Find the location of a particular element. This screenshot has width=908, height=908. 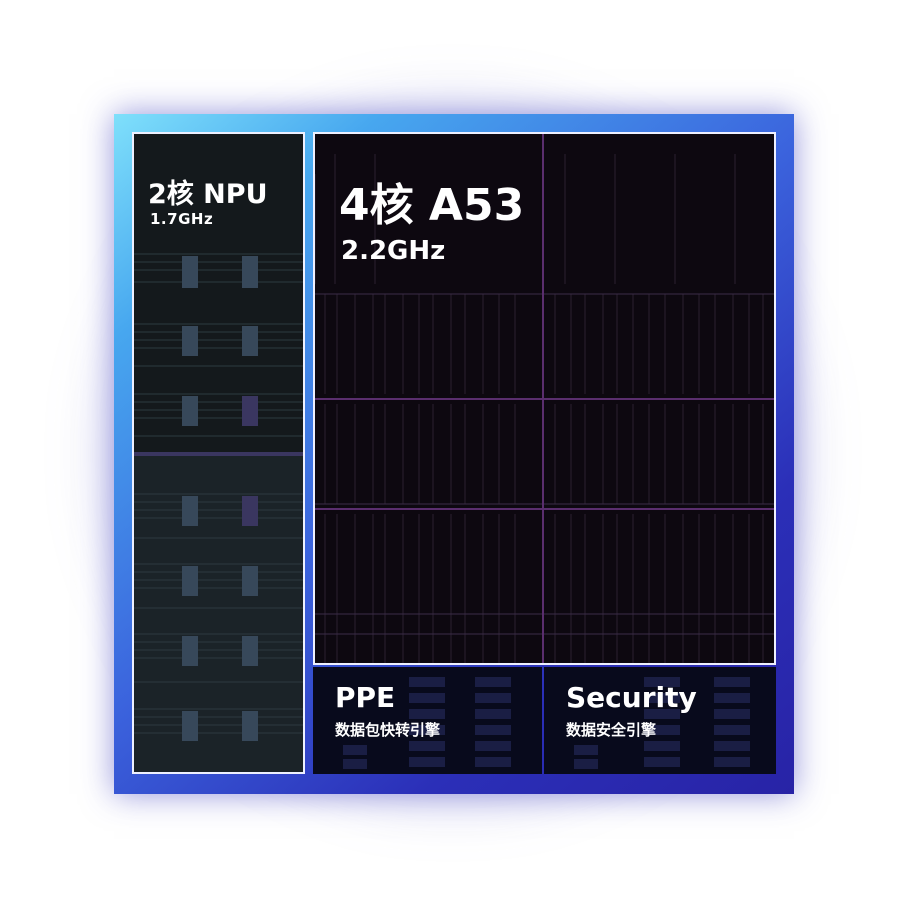

npu-circuit-pattern is located at coordinates (218, 497).